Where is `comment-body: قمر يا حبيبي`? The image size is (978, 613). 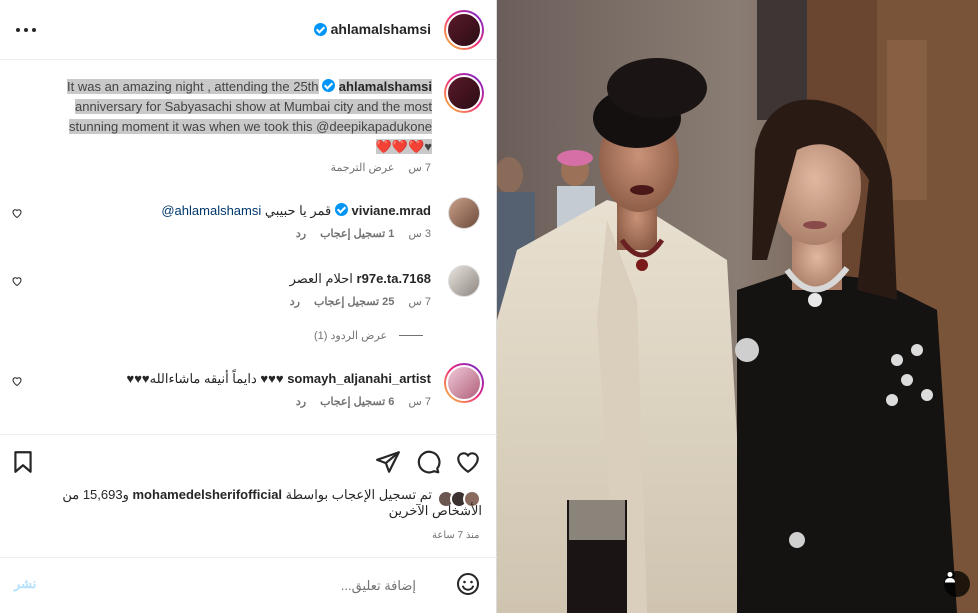
comment-body: قمر يا حبيبي is located at coordinates (298, 210).